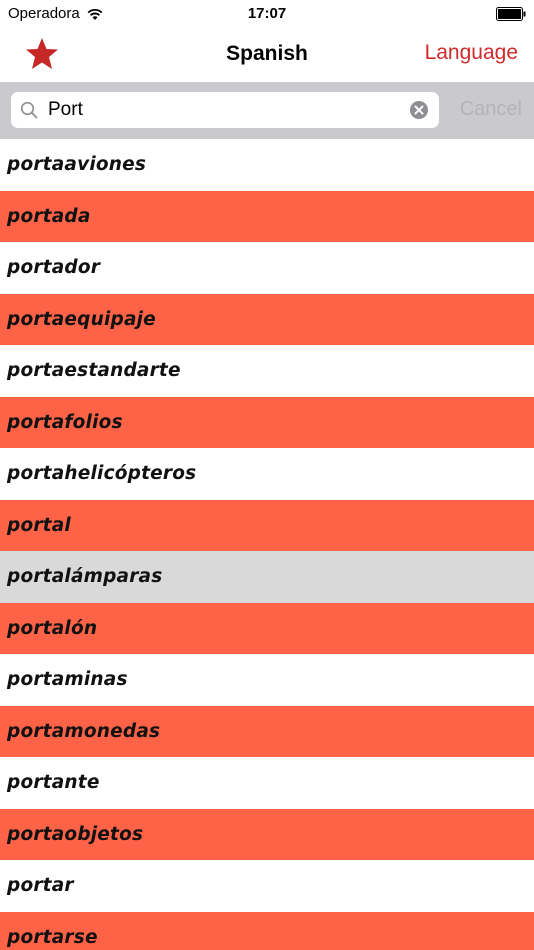 The height and width of the screenshot is (950, 534). What do you see at coordinates (267, 628) in the screenshot?
I see `list-item: portalón` at bounding box center [267, 628].